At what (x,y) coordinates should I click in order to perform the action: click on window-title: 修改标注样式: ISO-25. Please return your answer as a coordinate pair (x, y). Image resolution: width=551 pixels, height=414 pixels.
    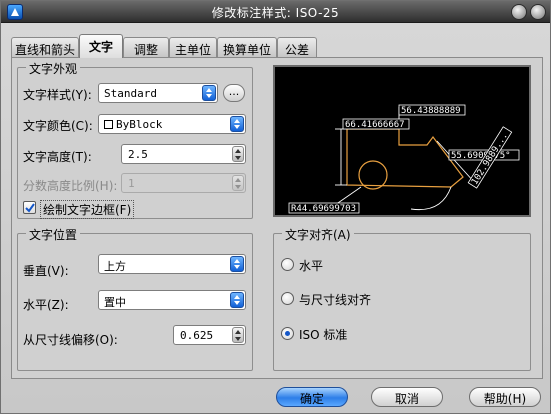
    Looking at the image, I should click on (275, 13).